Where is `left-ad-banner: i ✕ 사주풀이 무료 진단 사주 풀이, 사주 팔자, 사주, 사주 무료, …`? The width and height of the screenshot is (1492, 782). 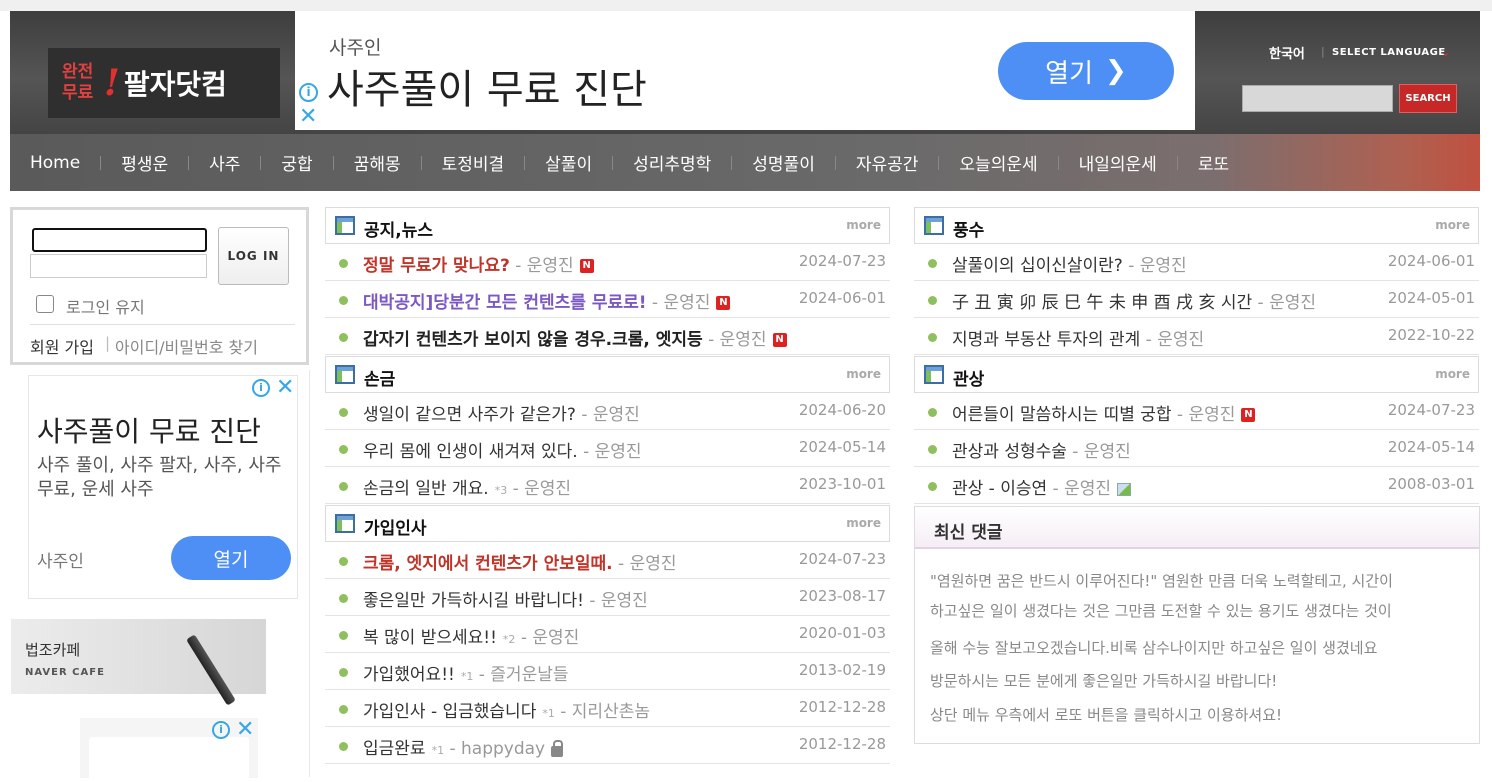
left-ad-banner: i ✕ 사주풀이 무료 진단 사주 풀이, 사주 팔자, 사주, 사주 무료, … is located at coordinates (163, 487).